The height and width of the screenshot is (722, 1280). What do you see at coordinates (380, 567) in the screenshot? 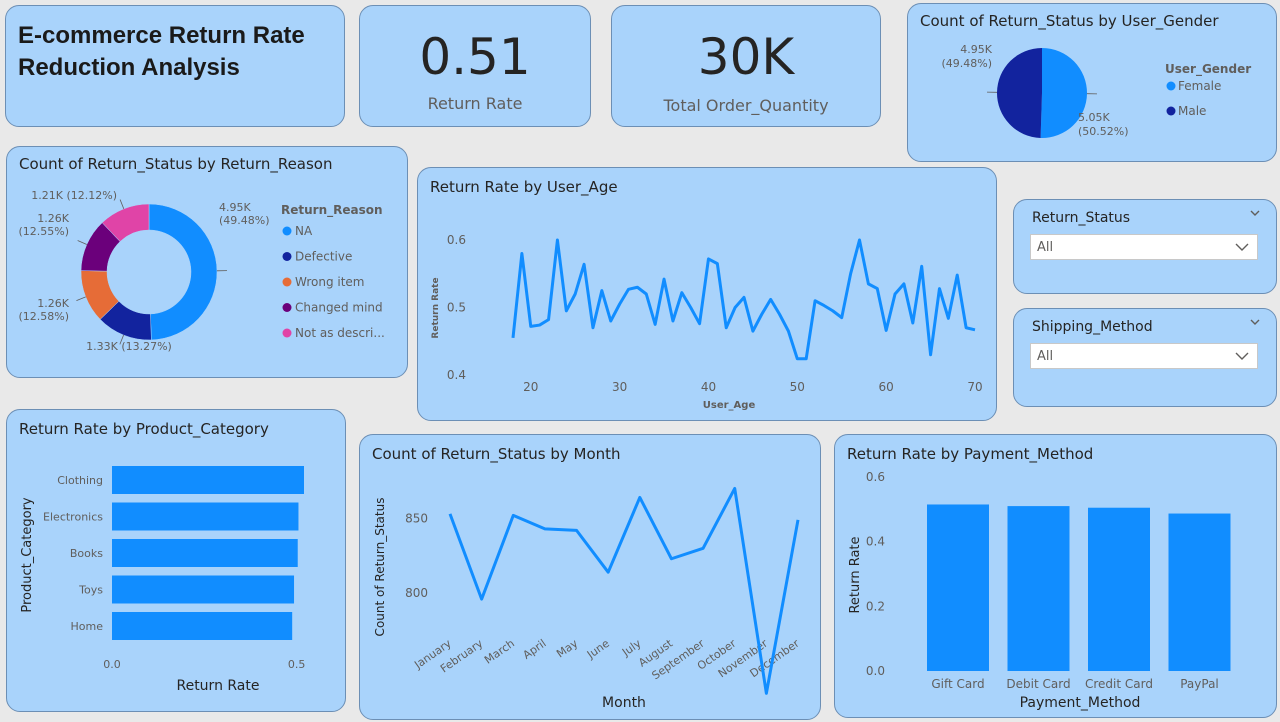
I see `y-axis-label: Count of Return_Status` at bounding box center [380, 567].